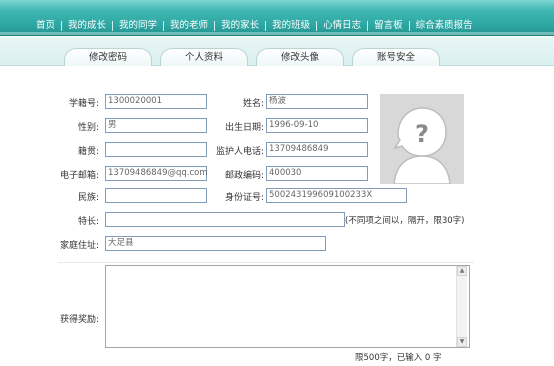  Describe the element at coordinates (336, 195) in the screenshot. I see `id-number-field: 500243199609100233X` at that location.